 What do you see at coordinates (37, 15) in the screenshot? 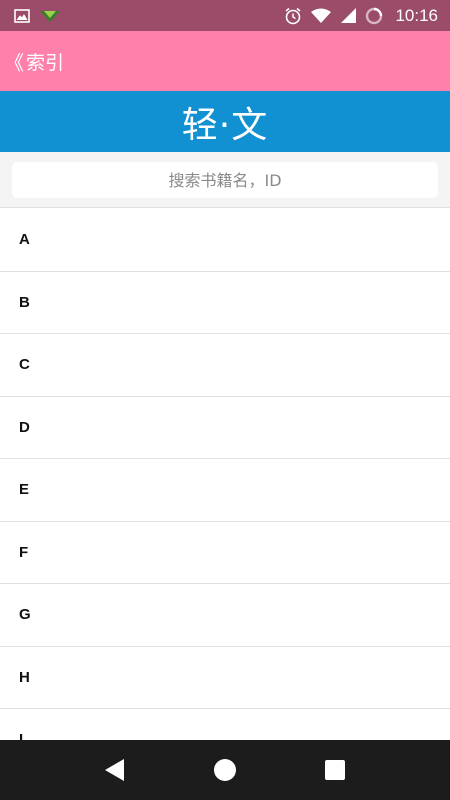
I see `status-left` at bounding box center [37, 15].